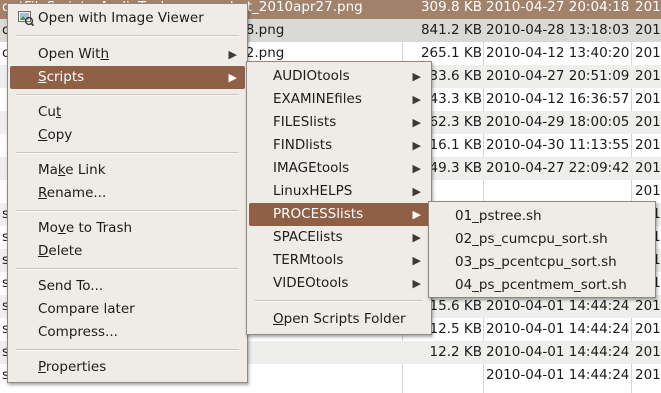 The height and width of the screenshot is (393, 661). I want to click on menu-label: Cut, so click(50, 112).